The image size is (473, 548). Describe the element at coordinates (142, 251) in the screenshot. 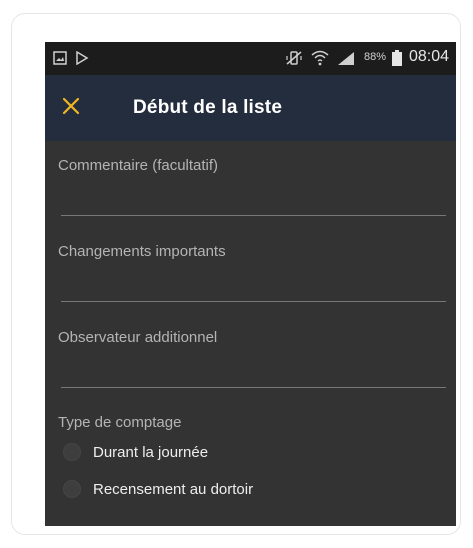

I see `important-changes-label: Changements importants` at that location.